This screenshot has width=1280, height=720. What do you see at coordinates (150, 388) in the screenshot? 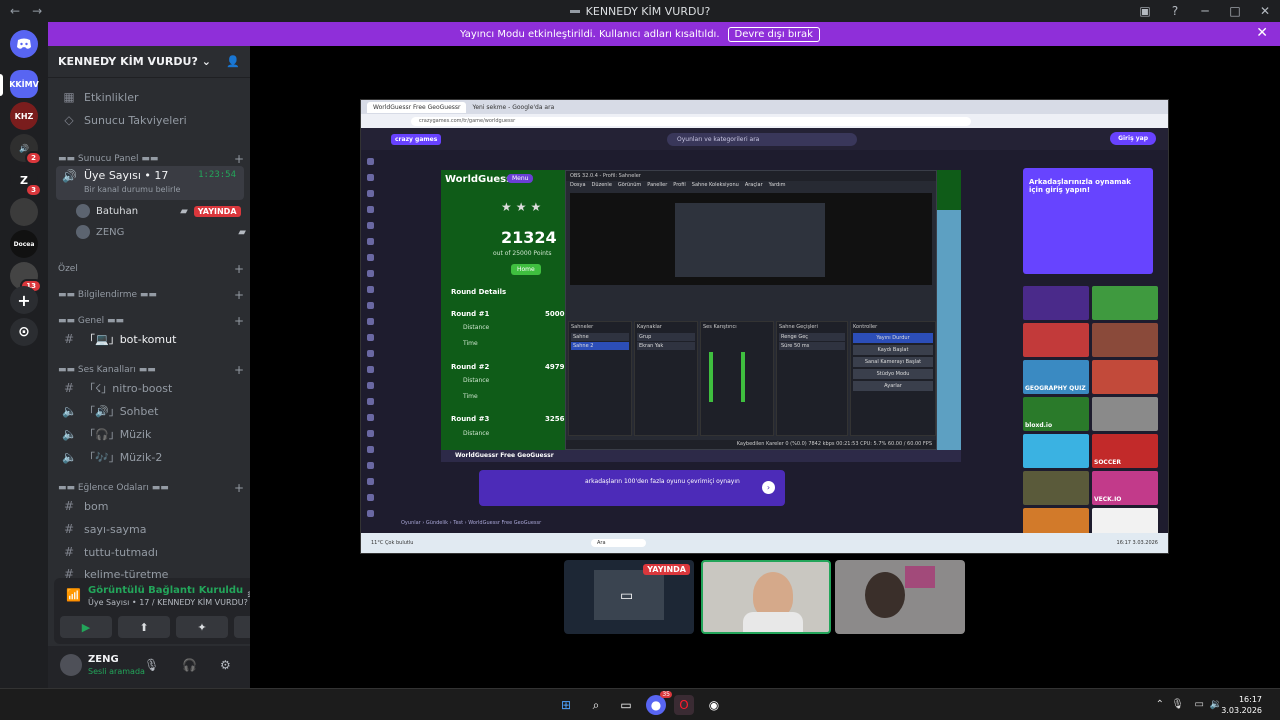
I see `channel-nitro-boost: # 「☇」nitro-boost` at bounding box center [150, 388].